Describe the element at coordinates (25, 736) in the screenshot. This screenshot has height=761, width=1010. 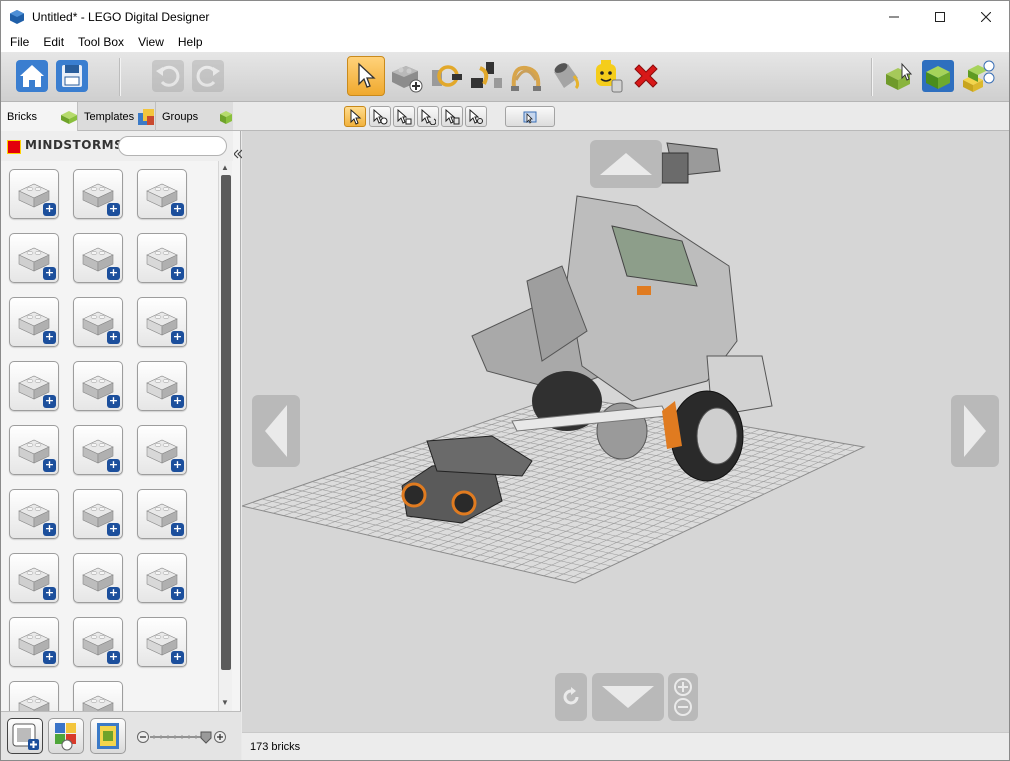
I see `add-brick-view-button` at that location.